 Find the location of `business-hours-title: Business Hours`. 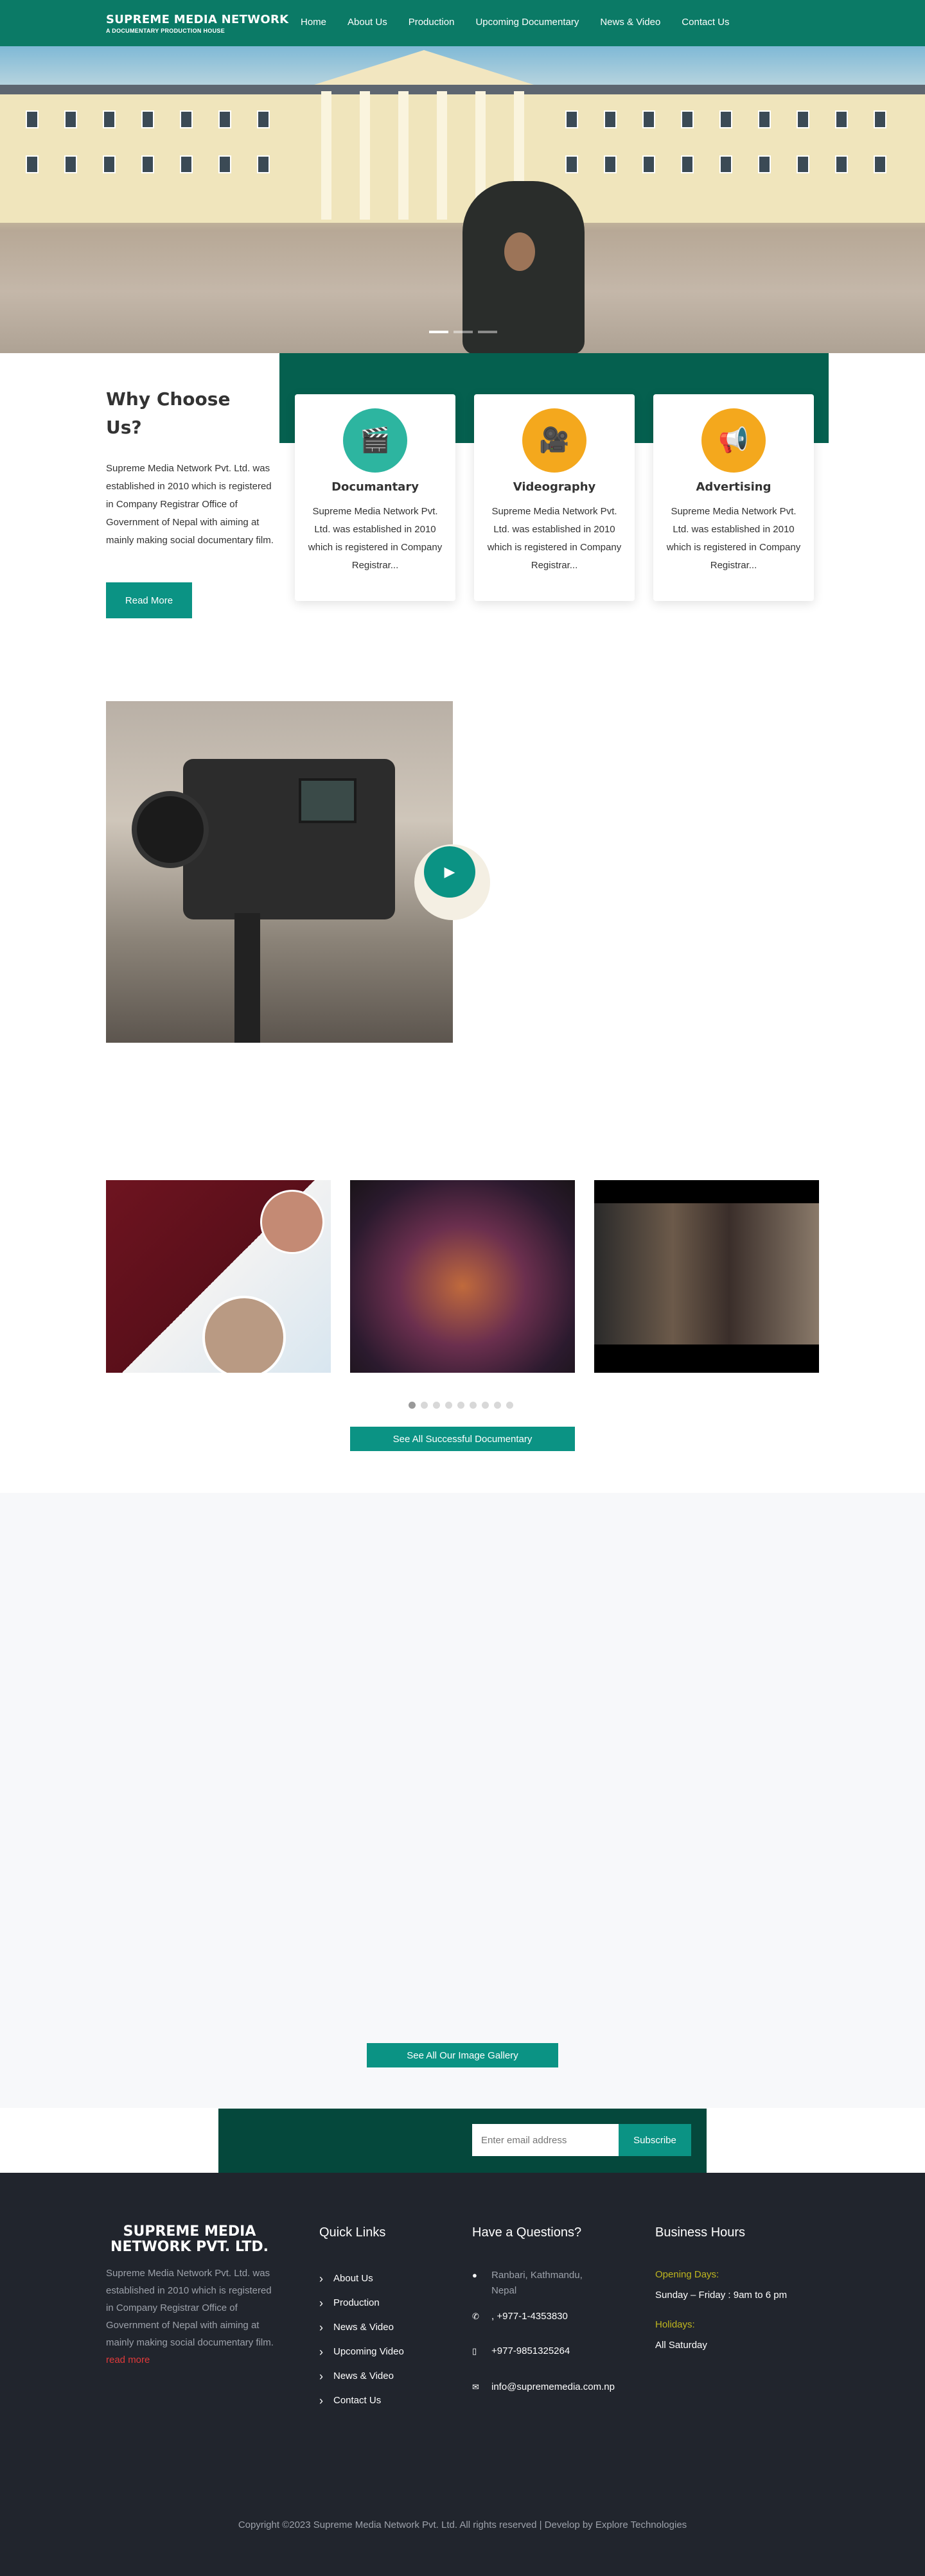

business-hours-title: Business Hours is located at coordinates (701, 2232).